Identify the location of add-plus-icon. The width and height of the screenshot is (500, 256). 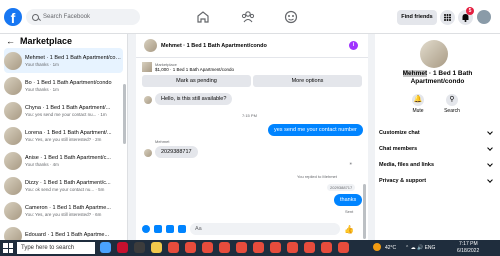
(146, 229).